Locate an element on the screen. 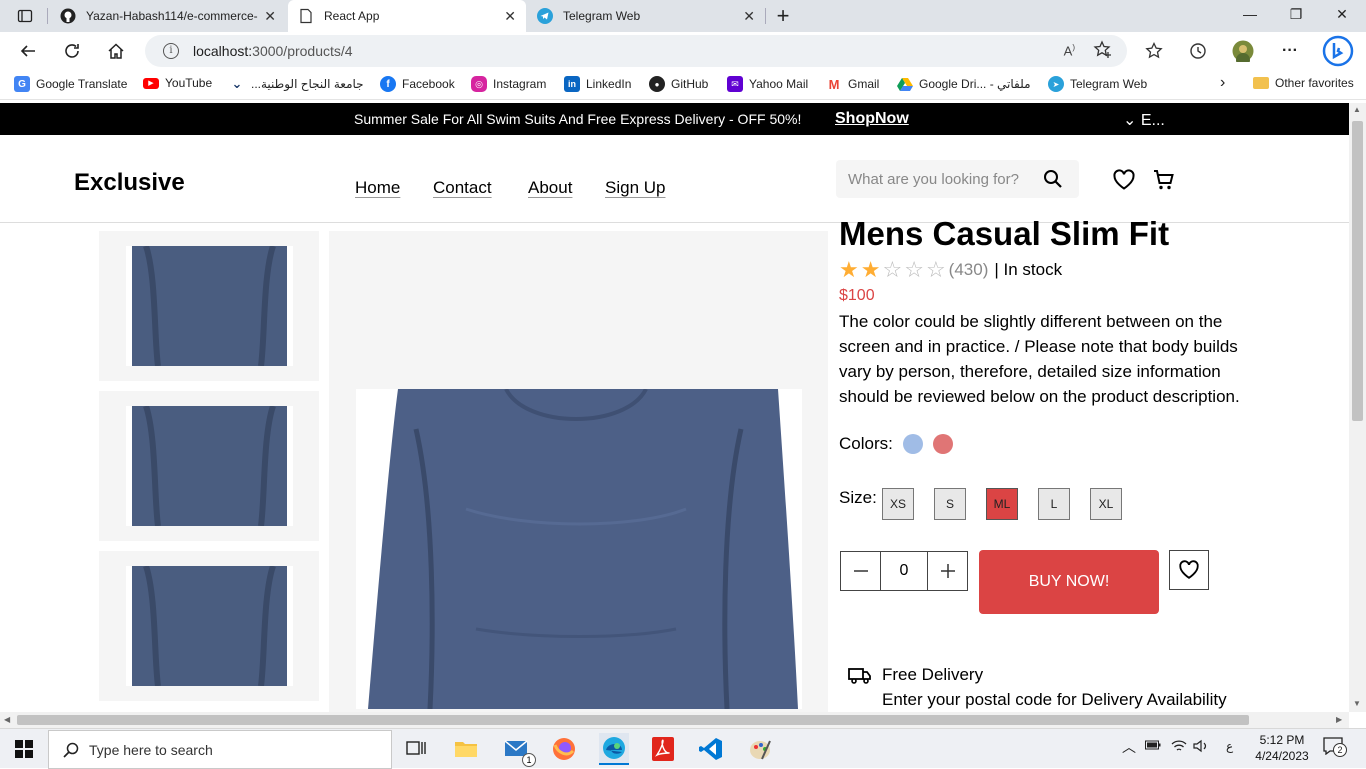 This screenshot has height=769, width=1366. vertical-scrollbar: ▲ ▼ is located at coordinates (1357, 407).